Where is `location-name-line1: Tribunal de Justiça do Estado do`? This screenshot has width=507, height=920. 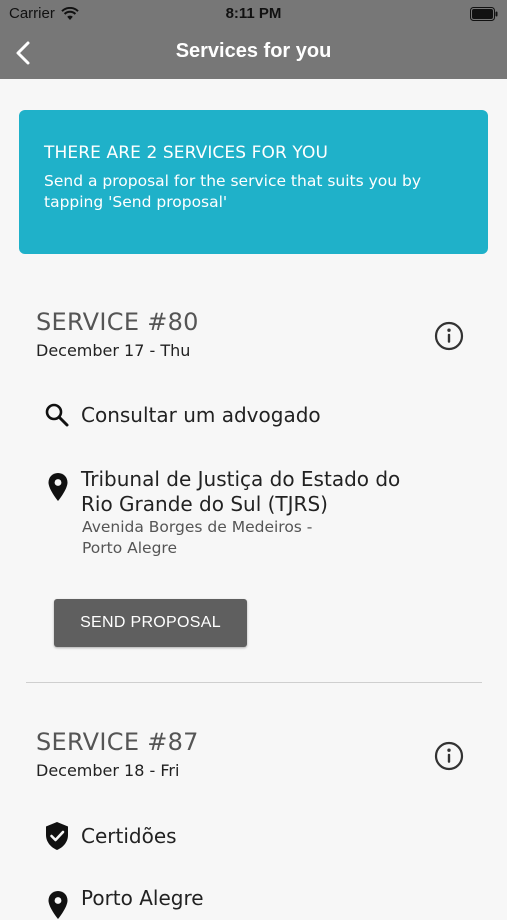
location-name-line1: Tribunal de Justiça do Estado do is located at coordinates (241, 479).